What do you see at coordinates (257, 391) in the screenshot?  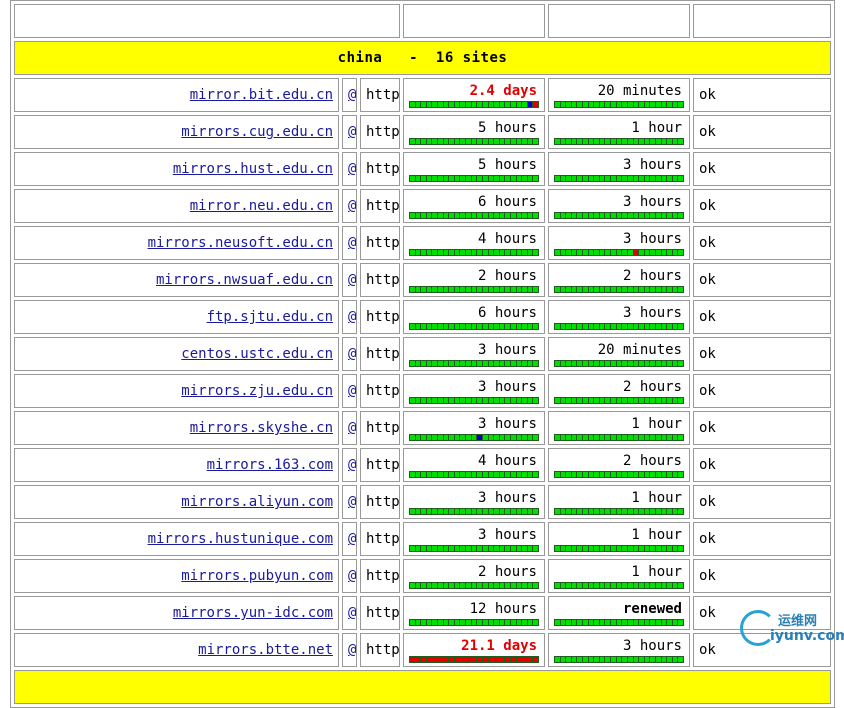 I see `mirror-host-link: mirrors.zju.edu.cn` at bounding box center [257, 391].